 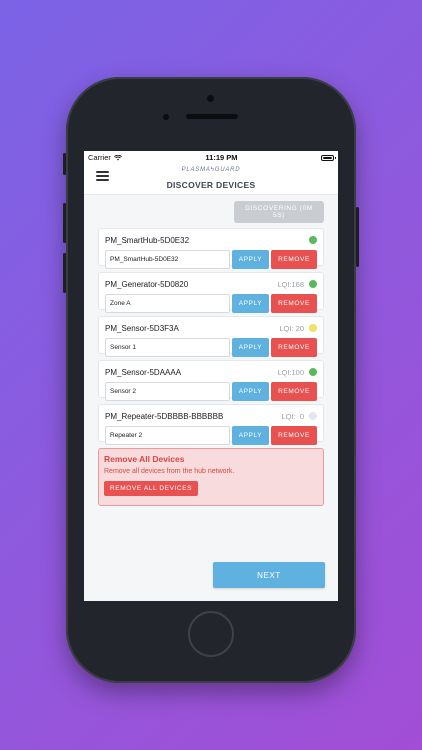 What do you see at coordinates (211, 634) in the screenshot?
I see `home-button` at bounding box center [211, 634].